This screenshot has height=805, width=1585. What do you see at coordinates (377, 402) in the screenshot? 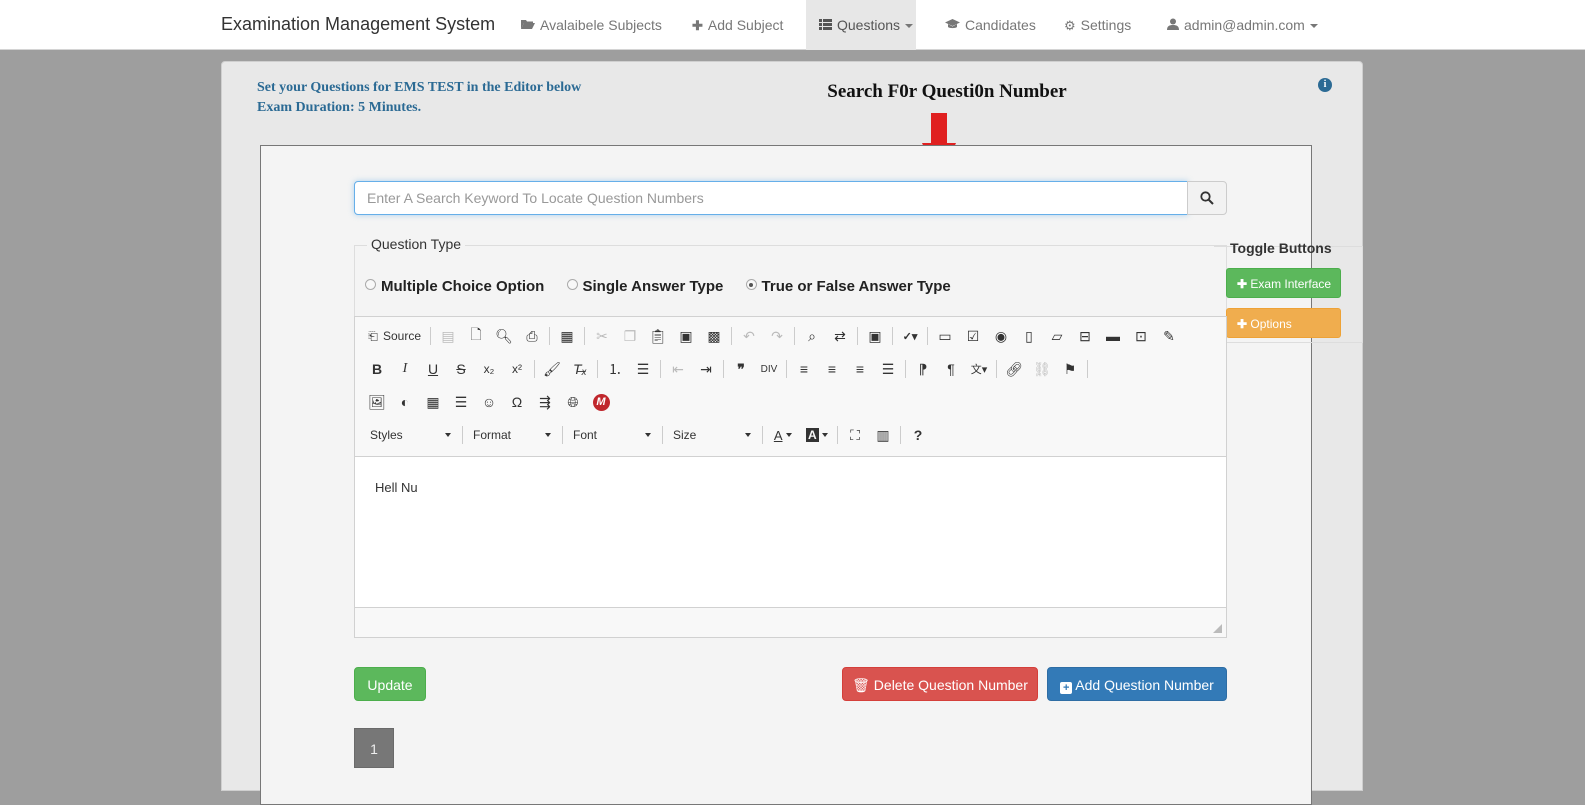
I see `image-icon: 🖼︎` at bounding box center [377, 402].